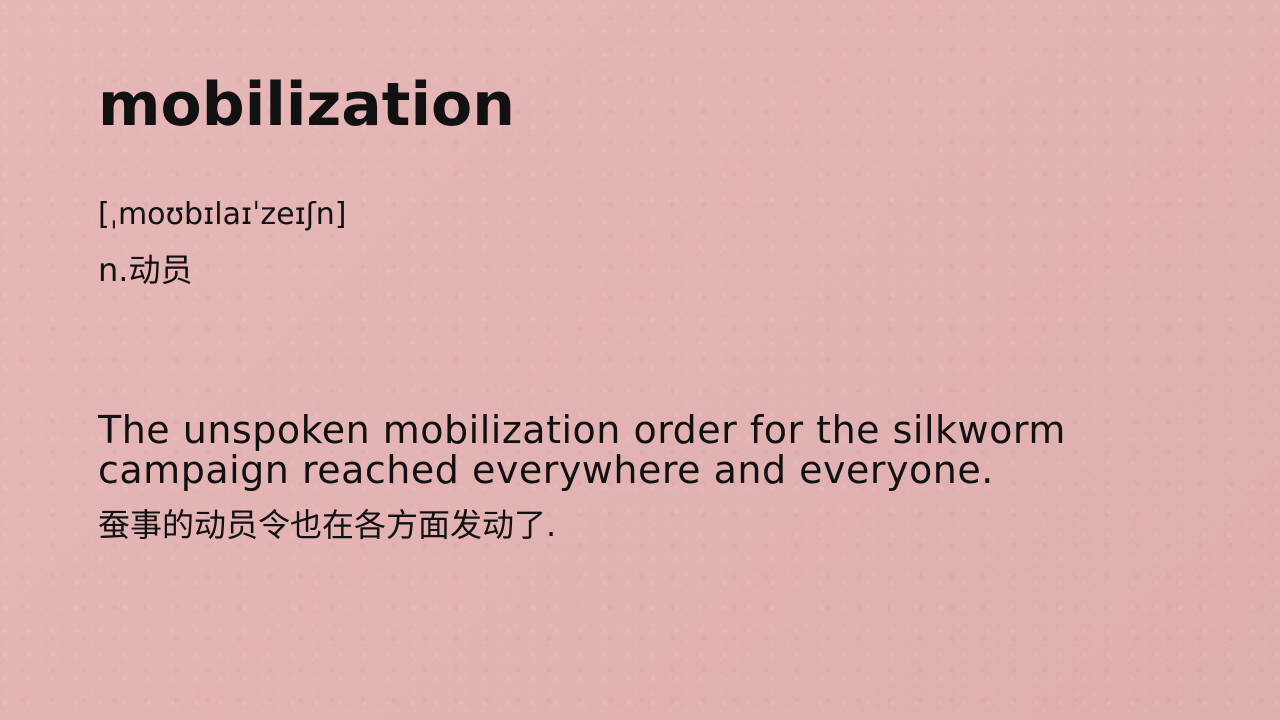  Describe the element at coordinates (222, 214) in the screenshot. I see `phonetic-transcription: [ˌmoʊbɪlaɪˈzeɪʃn]` at that location.